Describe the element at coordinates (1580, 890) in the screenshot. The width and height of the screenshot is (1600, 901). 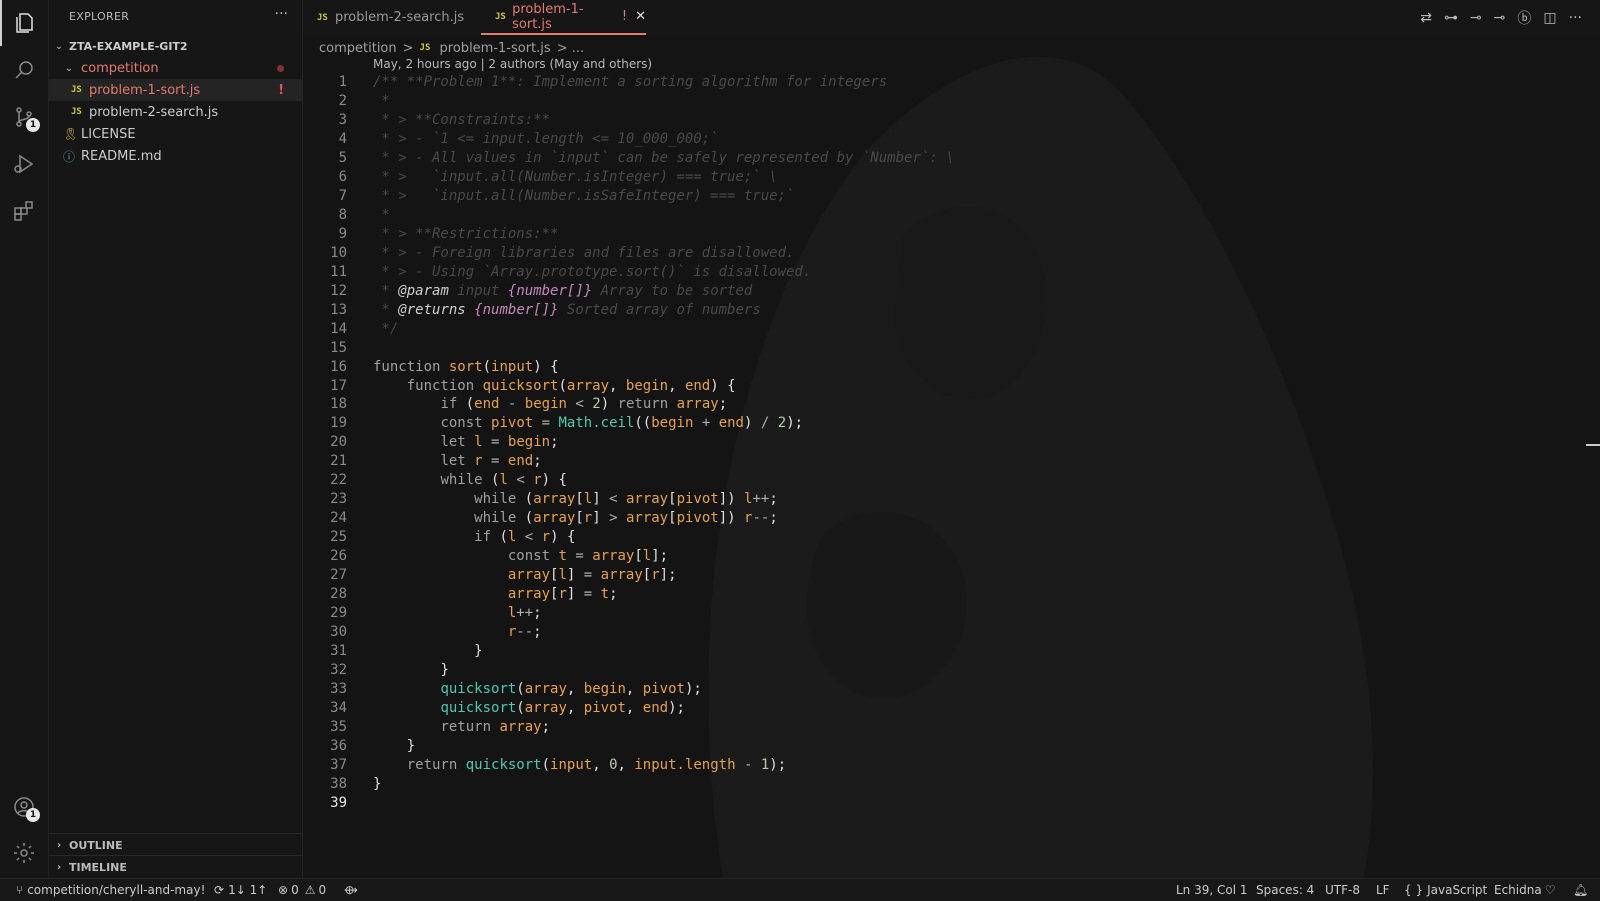
I see `notifications-bell-icon: 🔔︎` at that location.